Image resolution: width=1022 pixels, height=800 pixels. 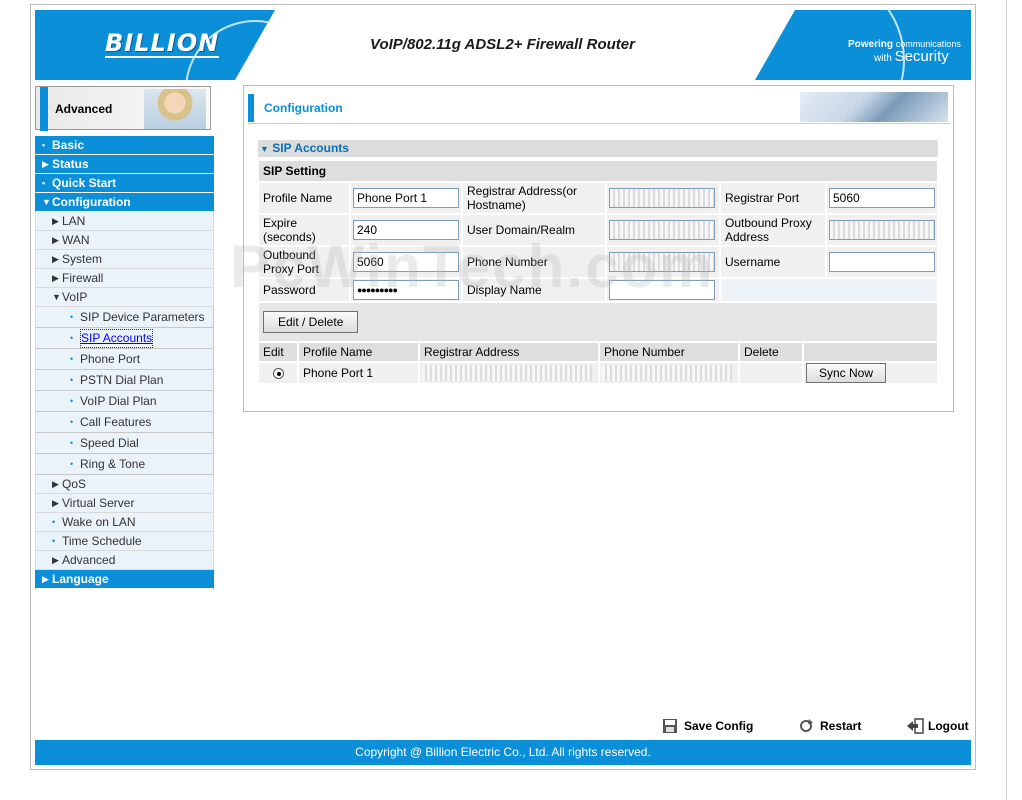 I want to click on user-domain-input, so click(x=662, y=230).